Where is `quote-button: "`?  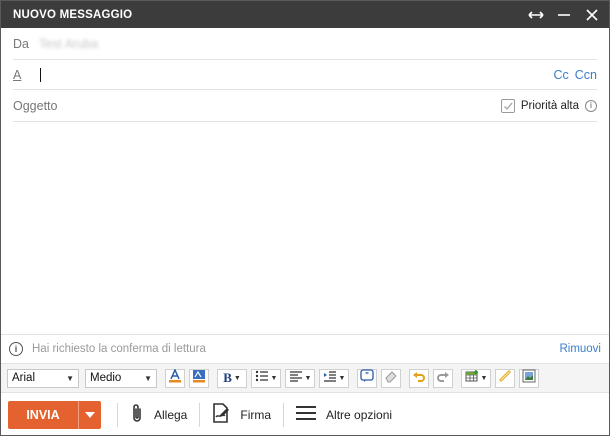
quote-button: " is located at coordinates (367, 378).